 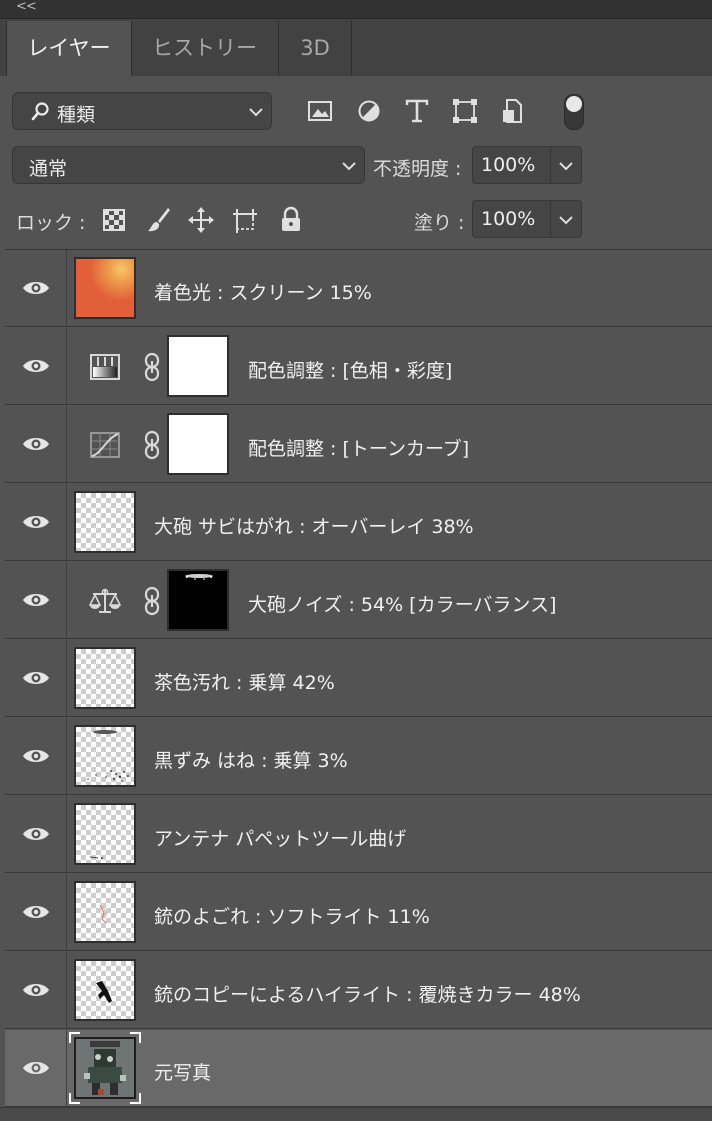 I want to click on layer-name: 配色調整 : [色相・彩度], so click(x=350, y=369).